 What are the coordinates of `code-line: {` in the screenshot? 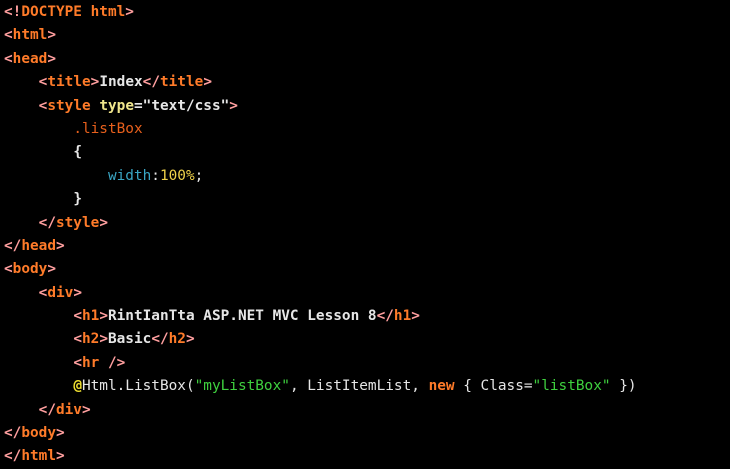 It's located at (367, 152).